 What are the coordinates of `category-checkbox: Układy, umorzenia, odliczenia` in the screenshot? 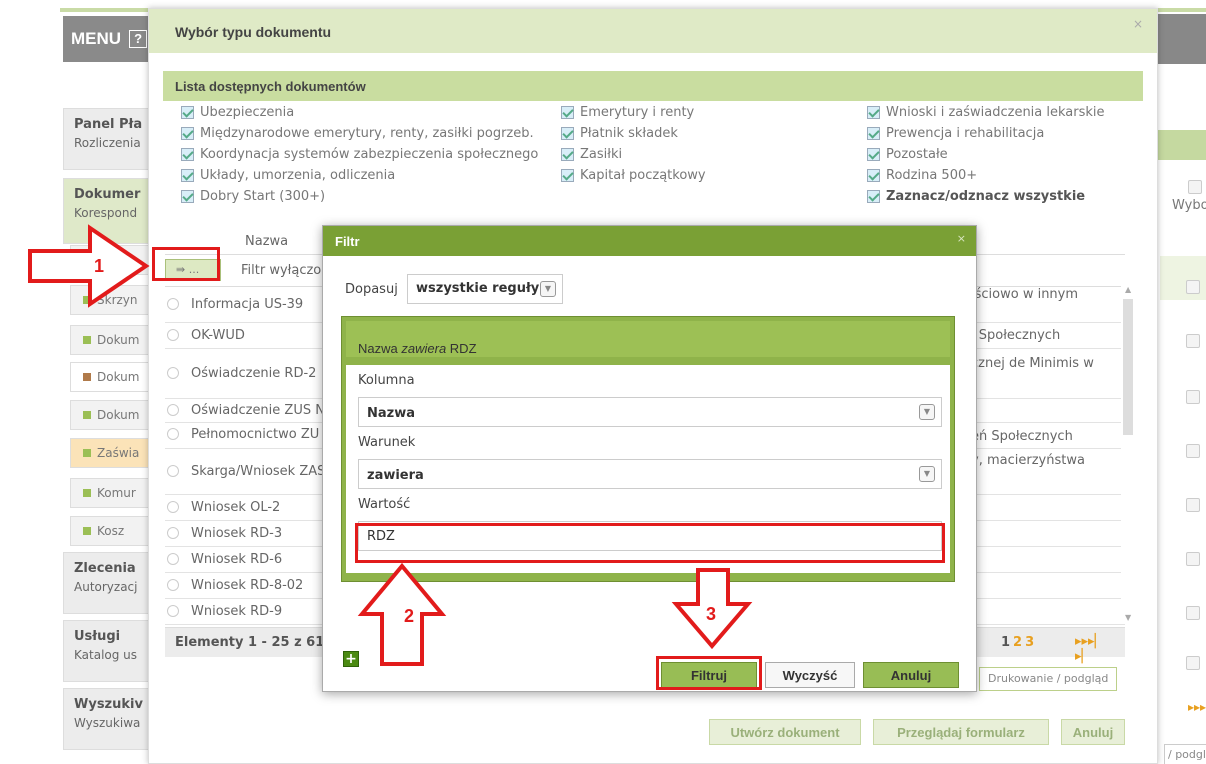 It's located at (359, 175).